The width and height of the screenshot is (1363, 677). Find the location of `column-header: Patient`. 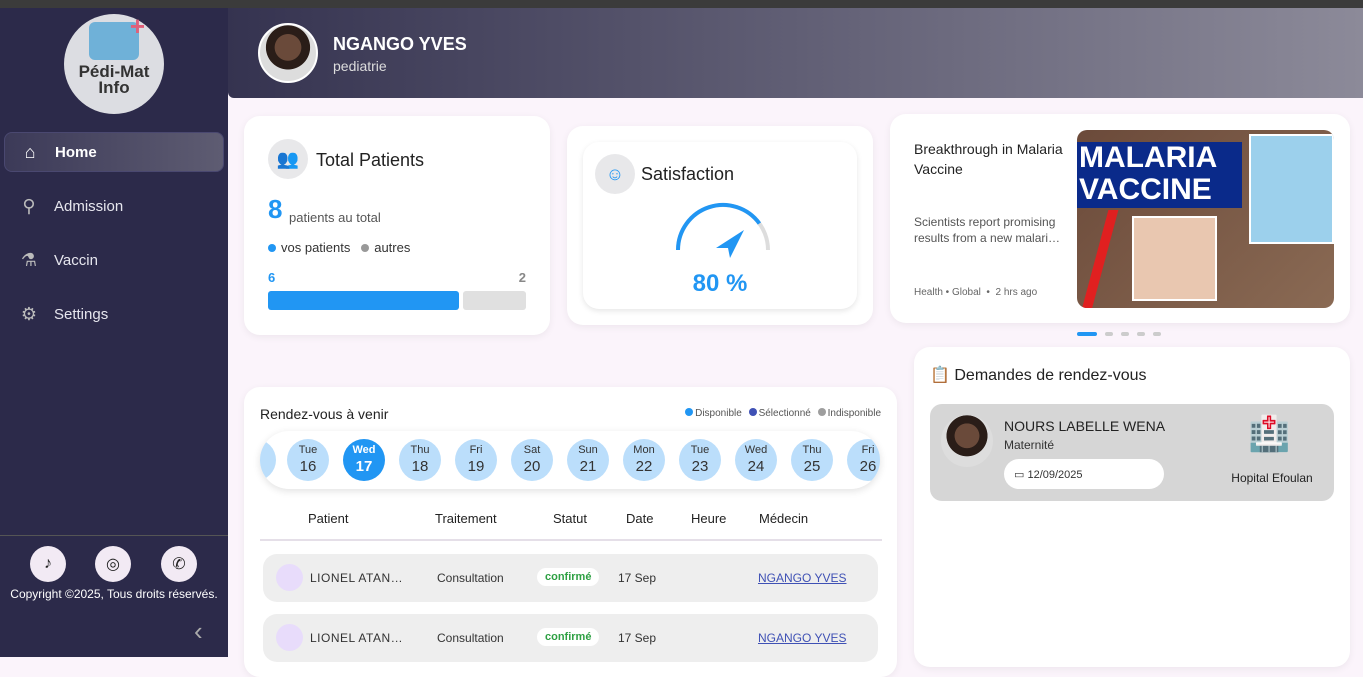

column-header: Patient is located at coordinates (328, 518).